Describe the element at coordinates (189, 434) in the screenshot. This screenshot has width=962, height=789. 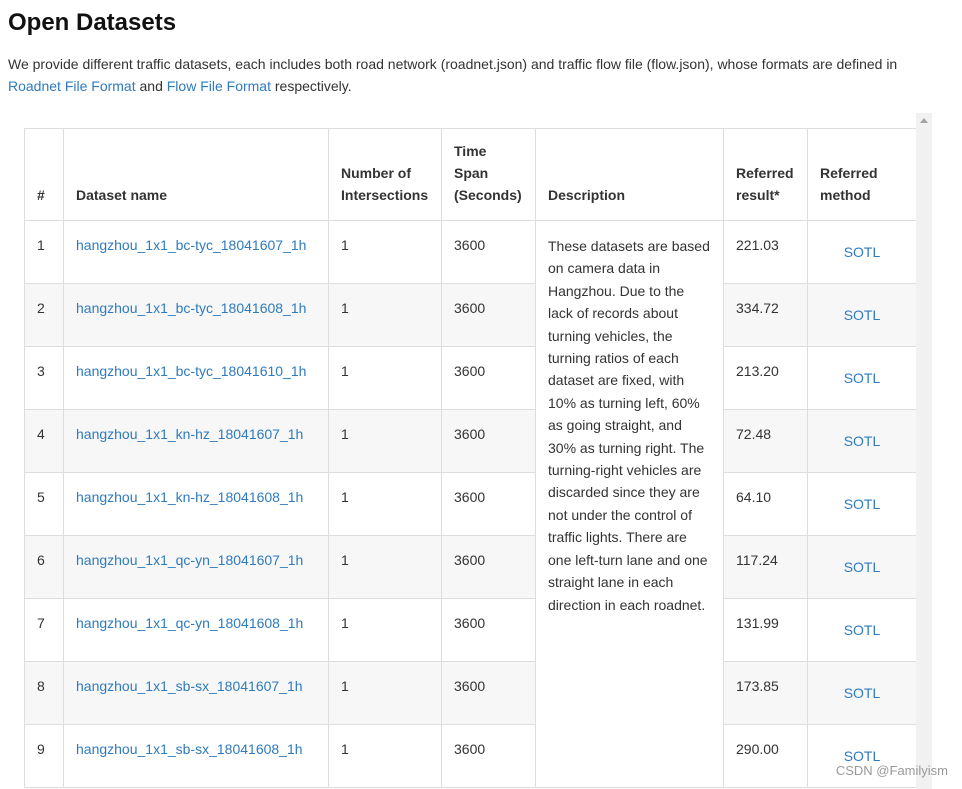
I see `dataset-link: hangzhou_1x1_kn-hz_18041607_1h` at that location.